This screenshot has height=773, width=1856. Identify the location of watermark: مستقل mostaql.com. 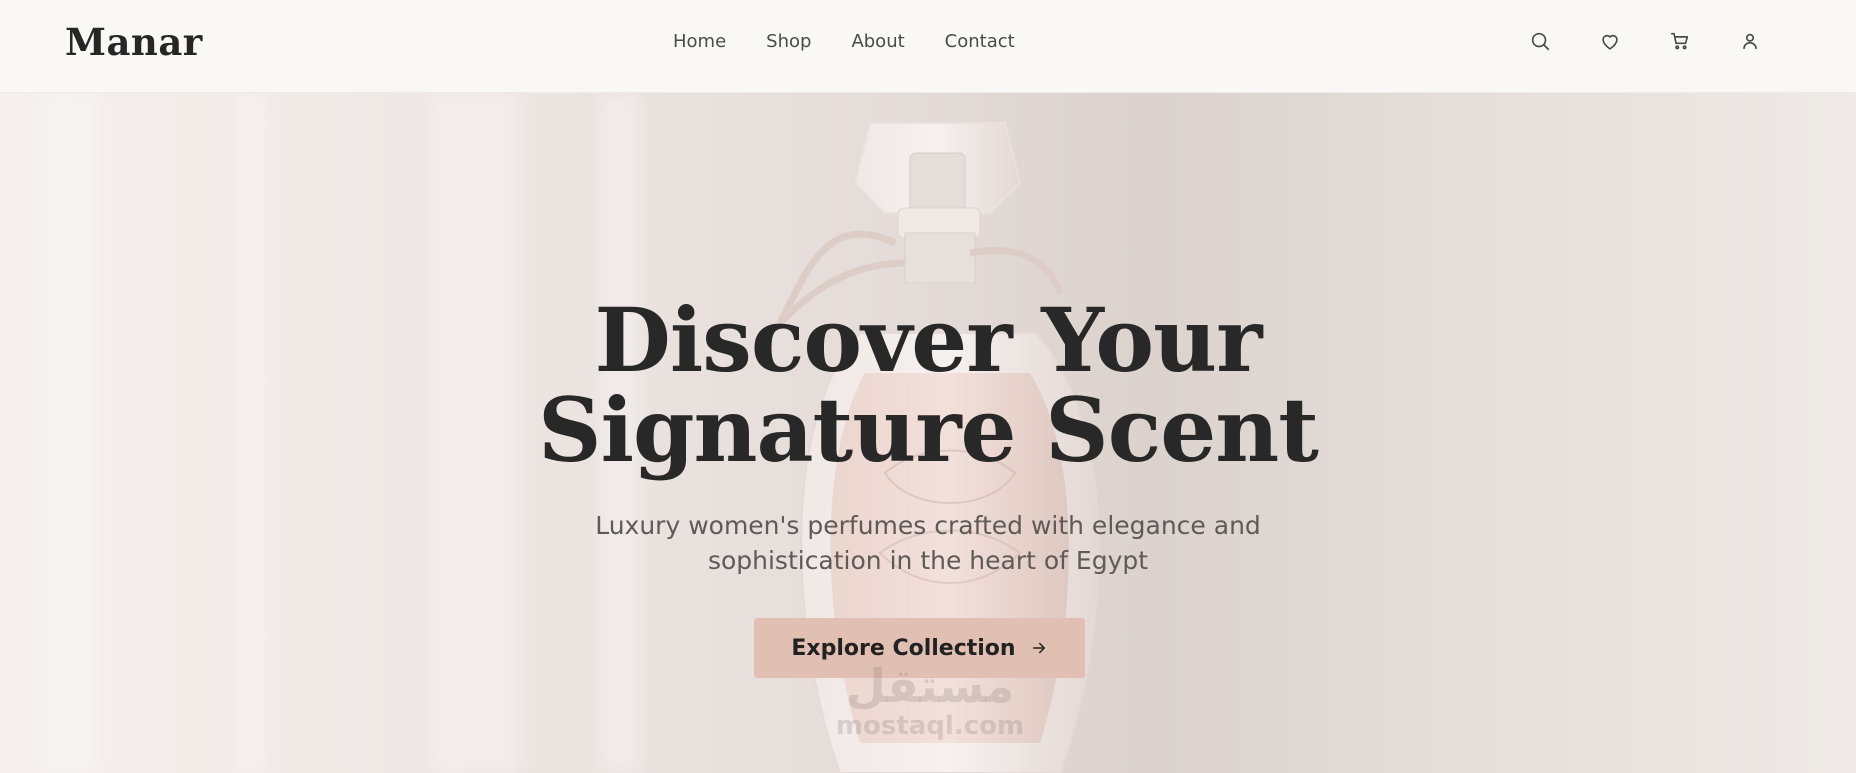
(930, 701).